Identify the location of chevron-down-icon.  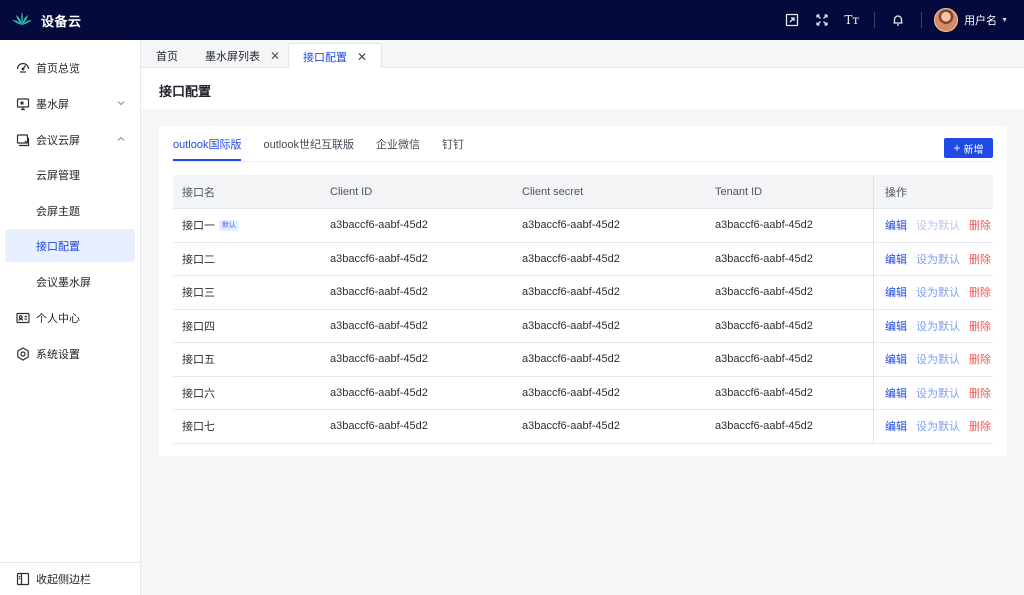
(121, 103).